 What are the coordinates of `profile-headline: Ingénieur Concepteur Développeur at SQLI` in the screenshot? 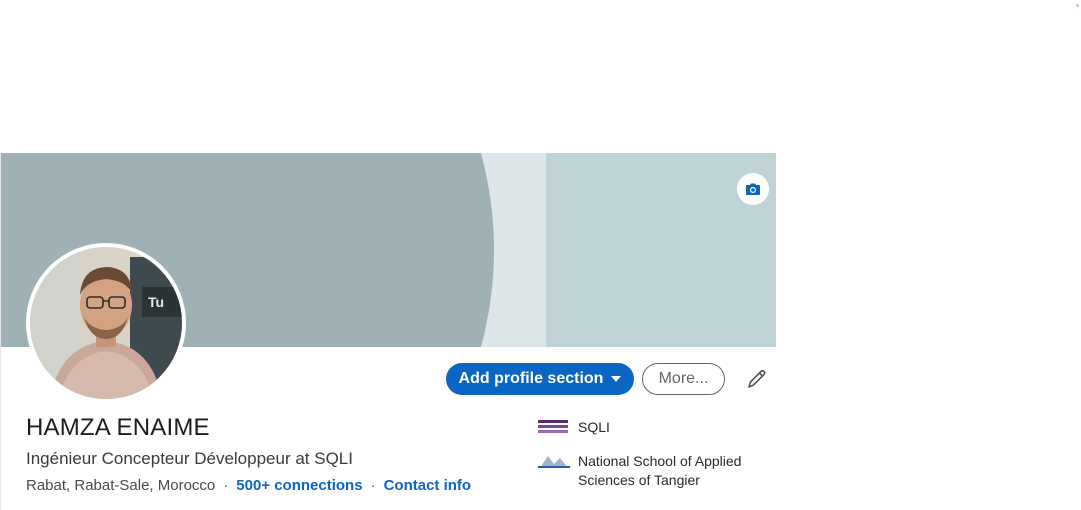 It's located at (189, 458).